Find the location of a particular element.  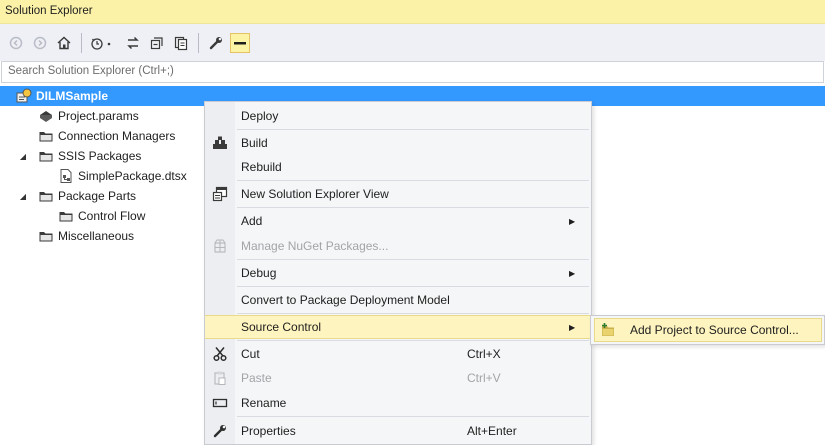

nuget-package-icon is located at coordinates (220, 246).